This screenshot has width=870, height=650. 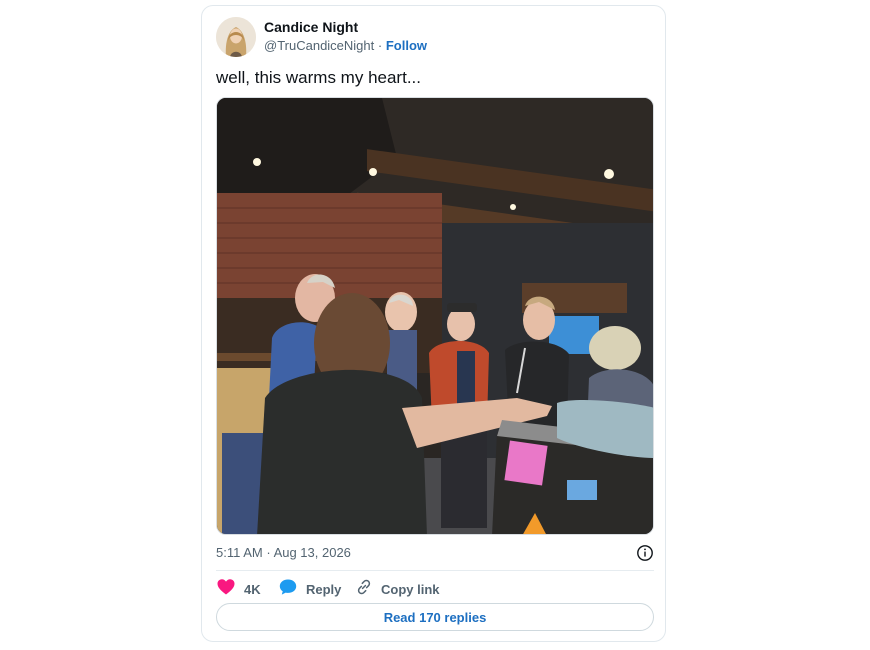 I want to click on avatar, so click(x=236, y=37).